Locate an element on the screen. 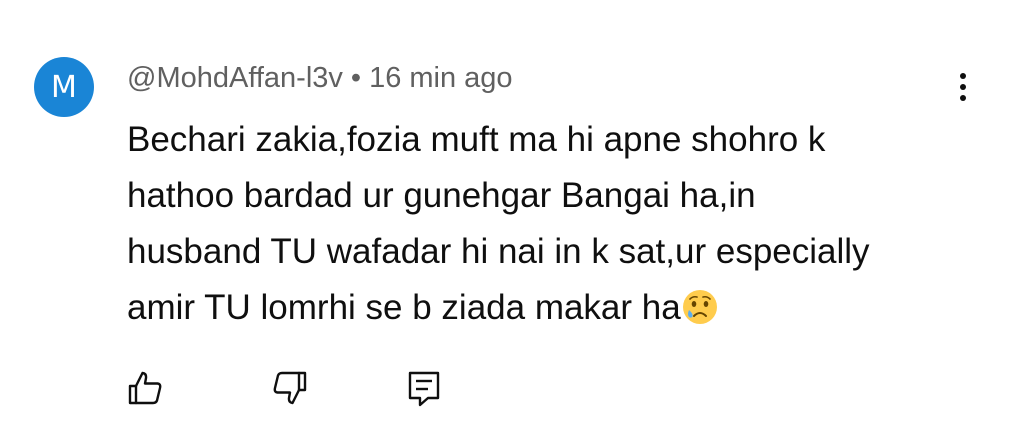 This screenshot has width=1024, height=441. reply-button is located at coordinates (424, 388).